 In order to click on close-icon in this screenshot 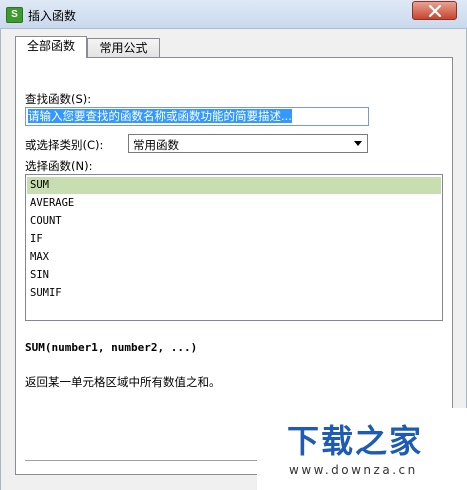, I will do `click(435, 11)`.